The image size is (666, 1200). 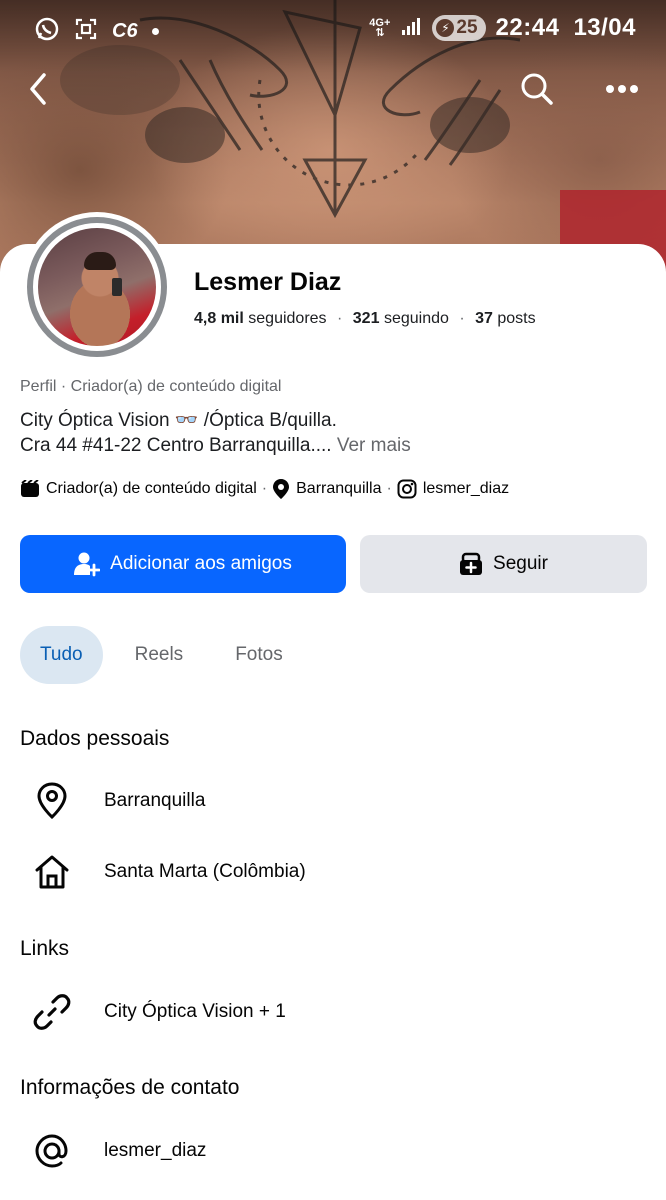 I want to click on signal-icon, so click(x=411, y=28).